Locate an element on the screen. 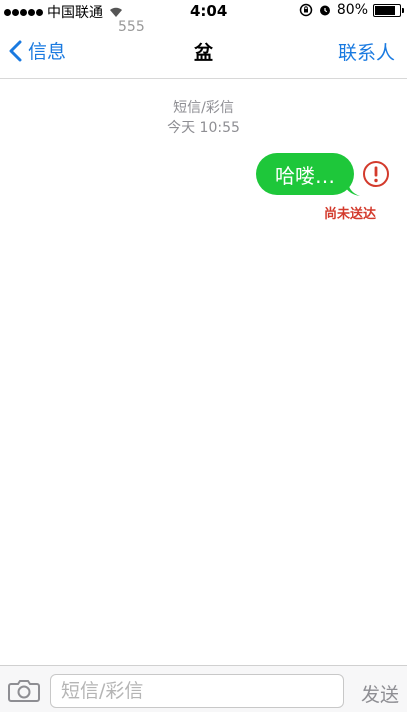 This screenshot has height=712, width=407. camera-icon is located at coordinates (24, 690).